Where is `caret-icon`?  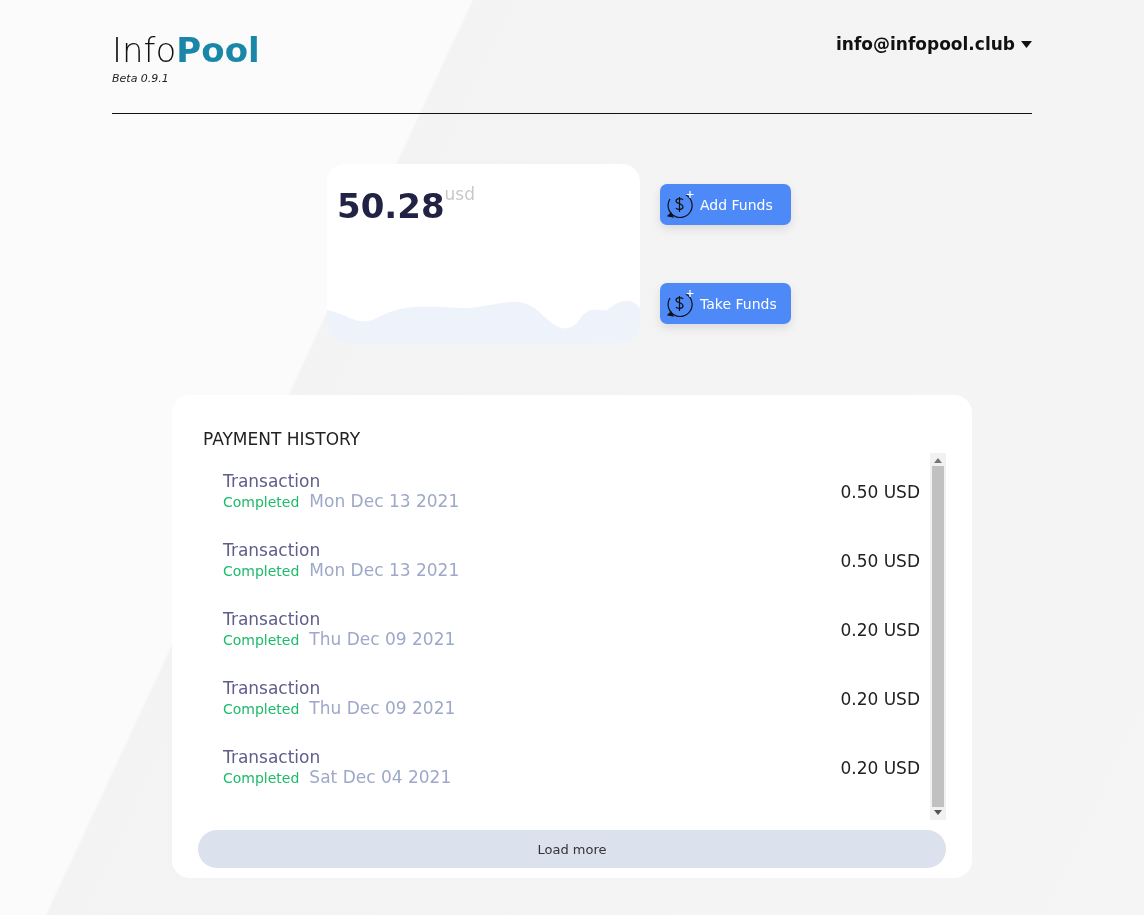 caret-icon is located at coordinates (1026, 44).